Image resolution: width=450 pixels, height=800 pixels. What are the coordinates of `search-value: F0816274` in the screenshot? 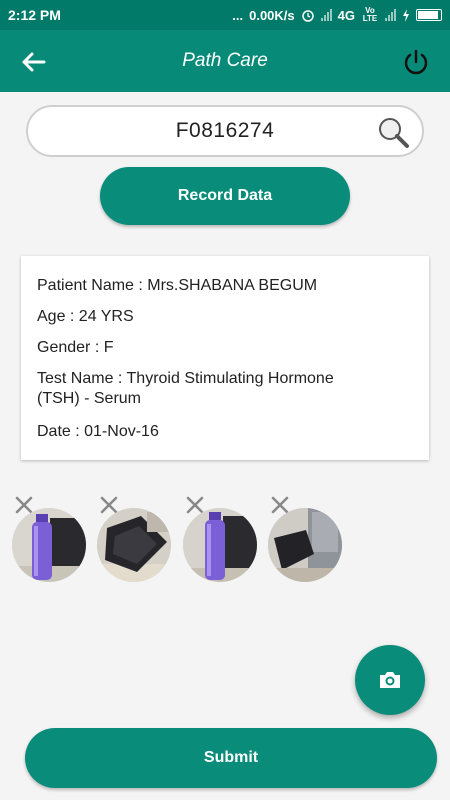 It's located at (225, 131).